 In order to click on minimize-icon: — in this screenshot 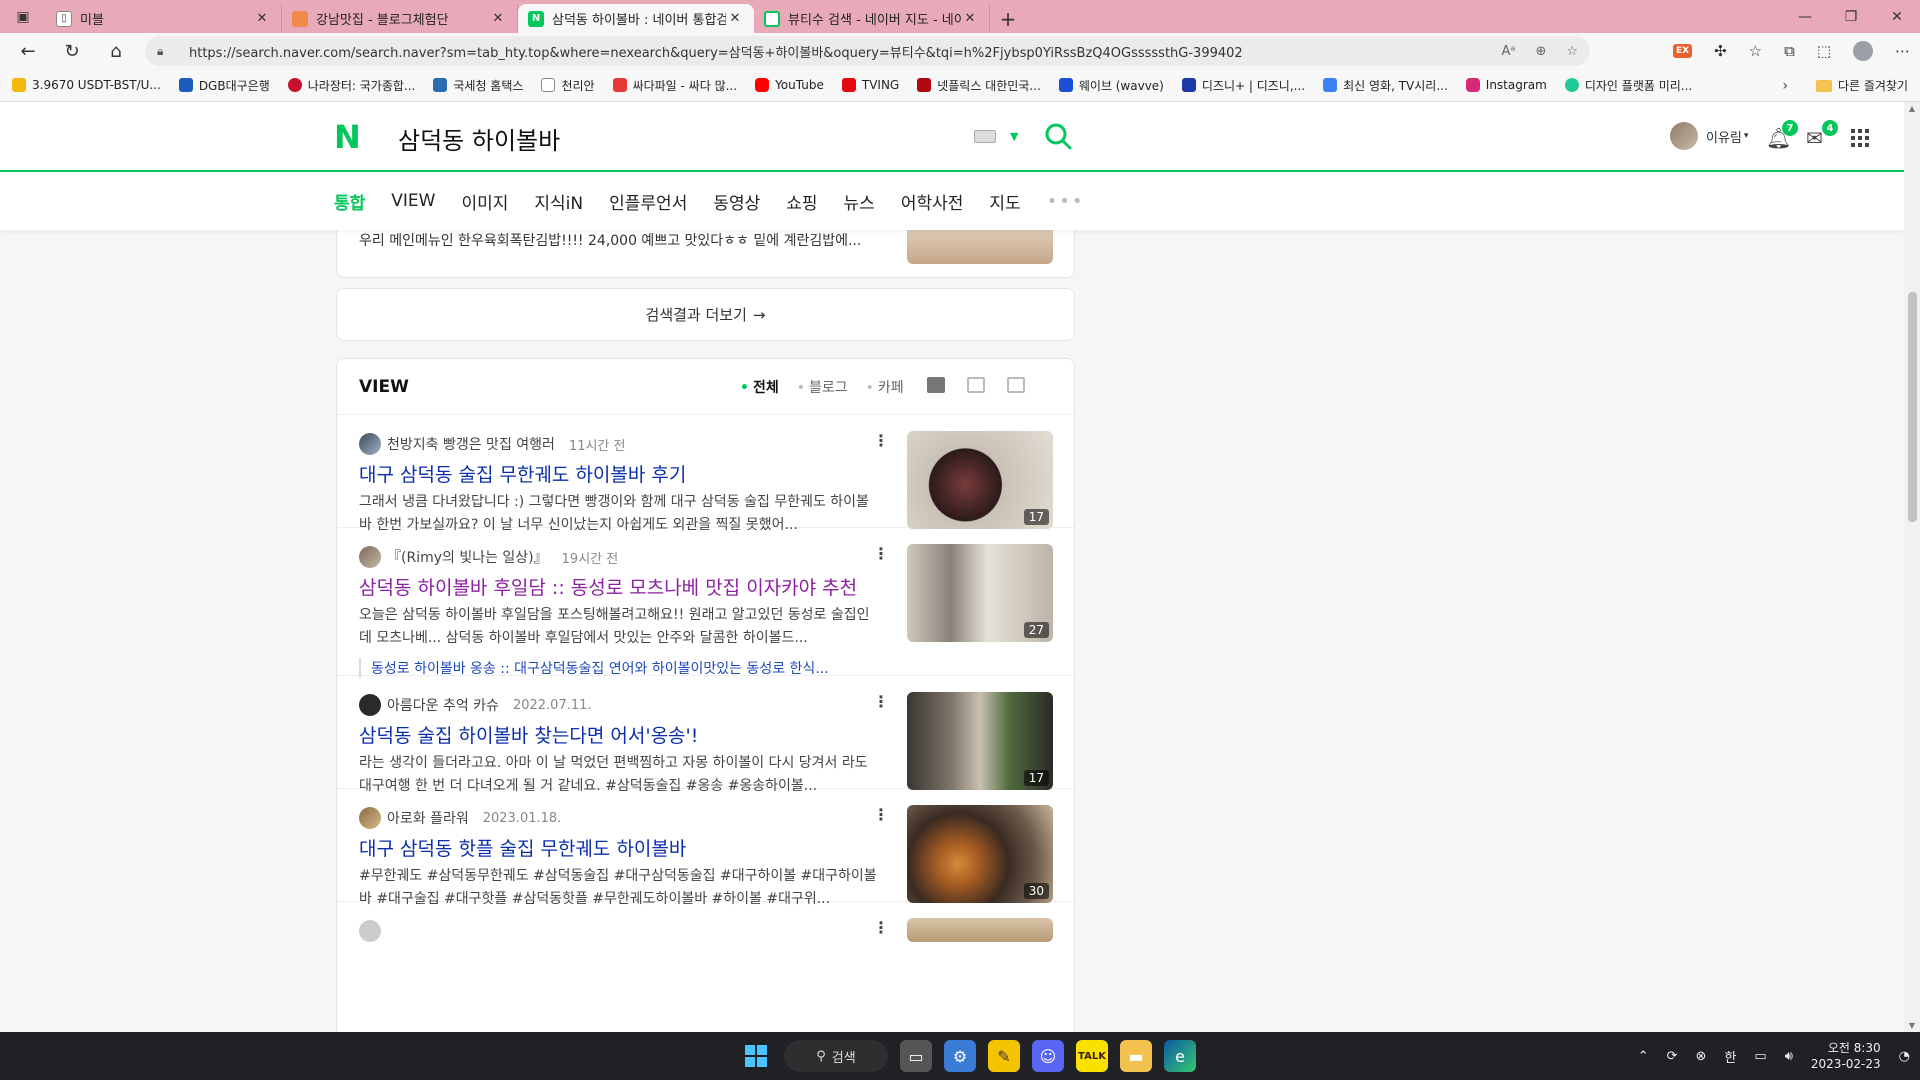, I will do `click(1805, 16)`.